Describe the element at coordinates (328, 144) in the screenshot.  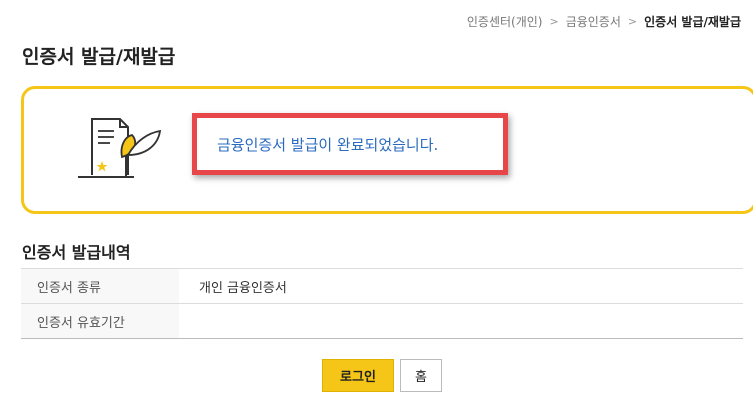
I see `issuance-complete-message: 금융인증서 발급이 완료되었습니다.` at that location.